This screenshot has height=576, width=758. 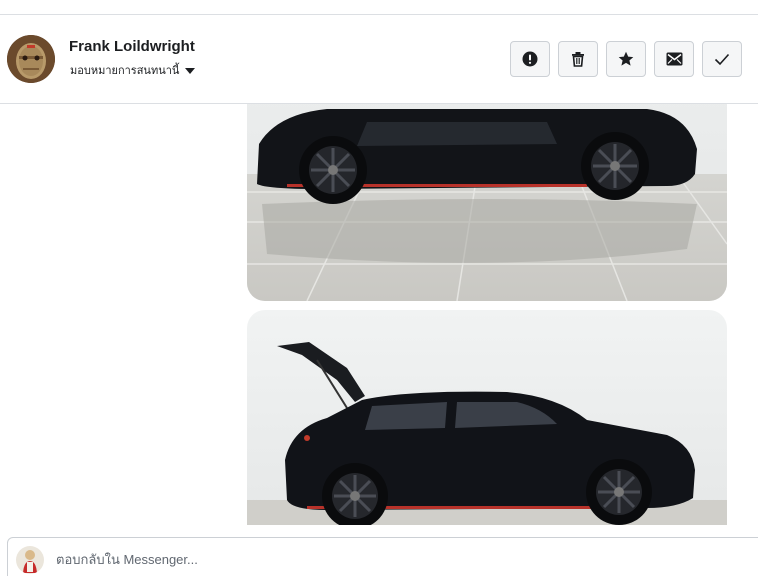 I want to click on page-avatar, so click(x=30, y=560).